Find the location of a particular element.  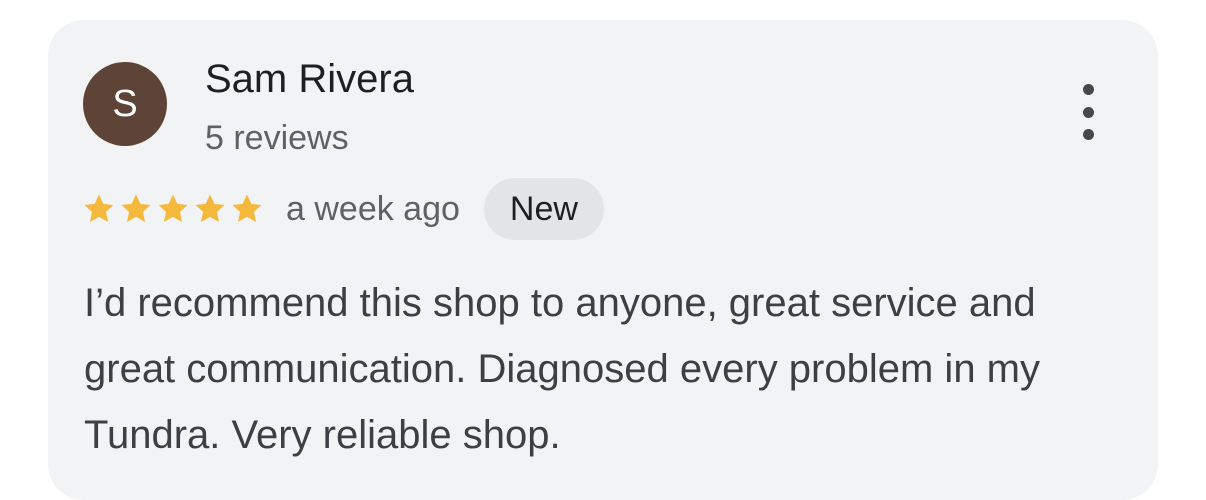

more-vert-icon is located at coordinates (1088, 112).